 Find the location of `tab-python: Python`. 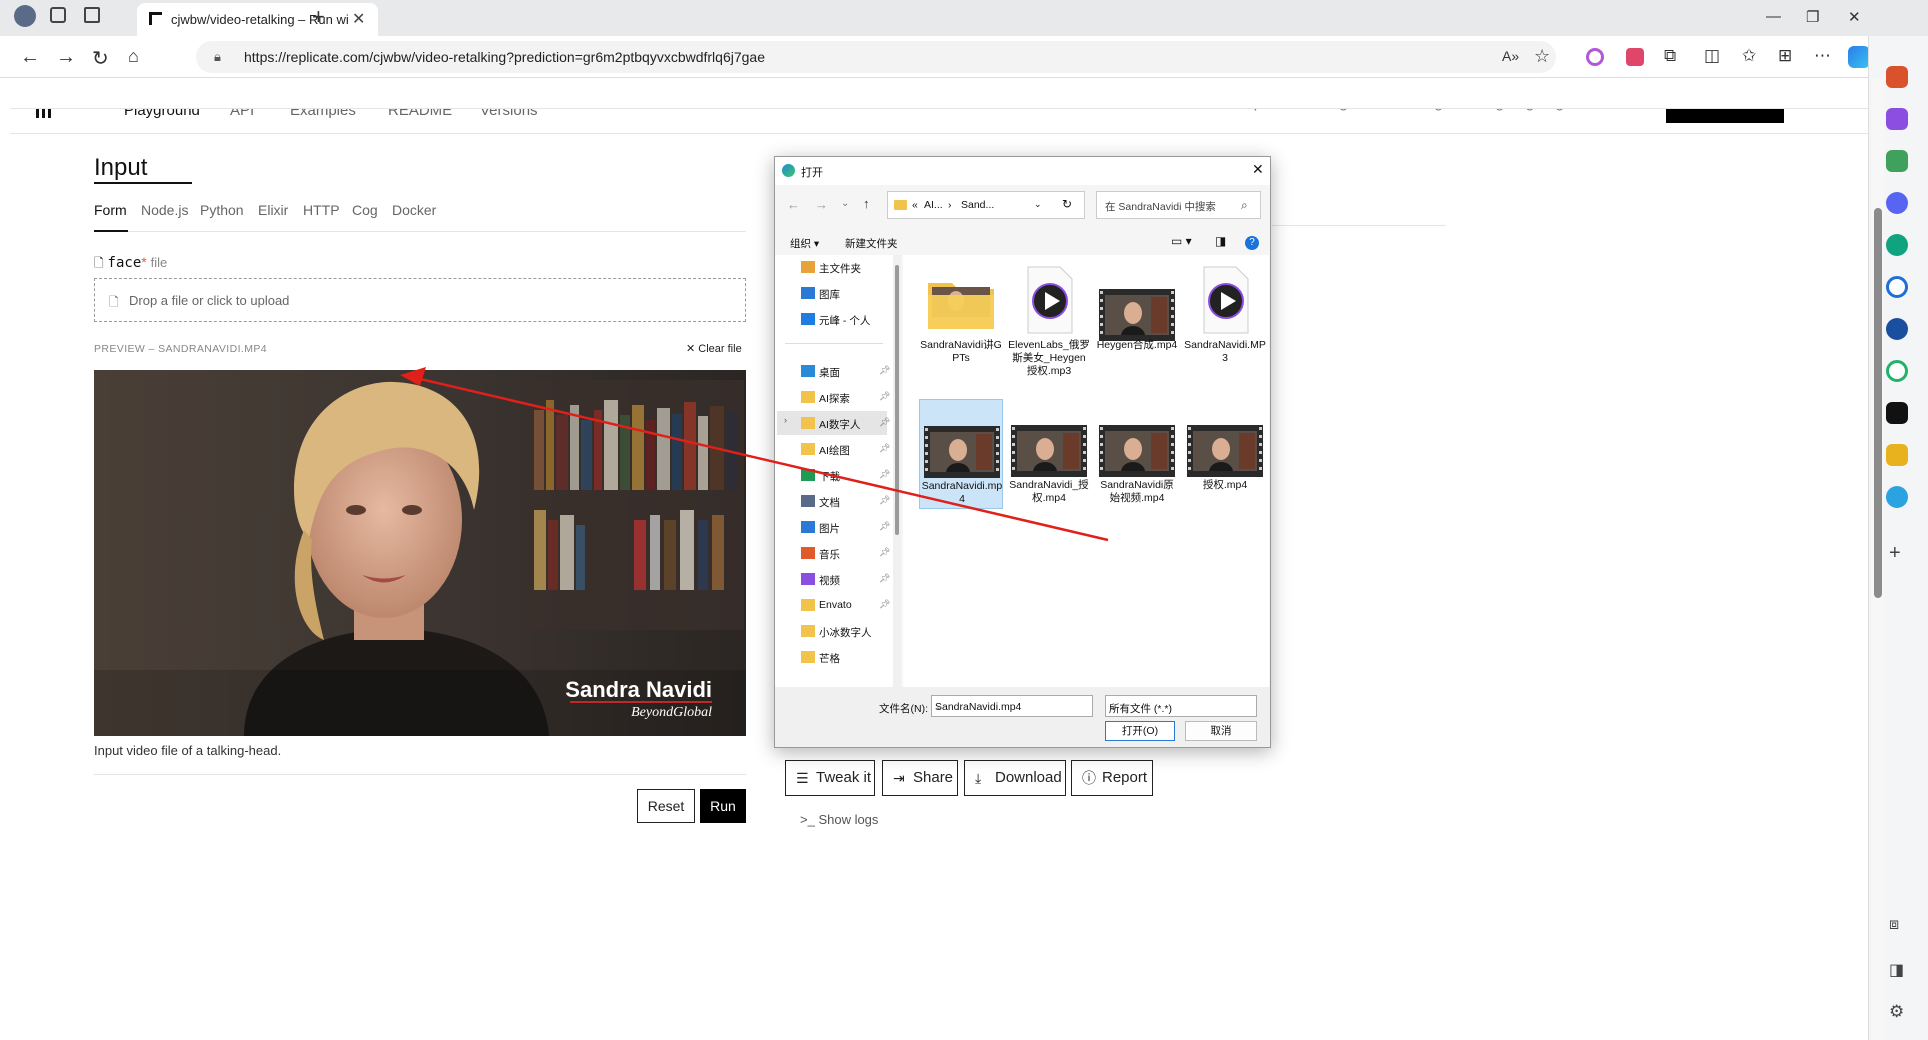

tab-python: Python is located at coordinates (222, 210).